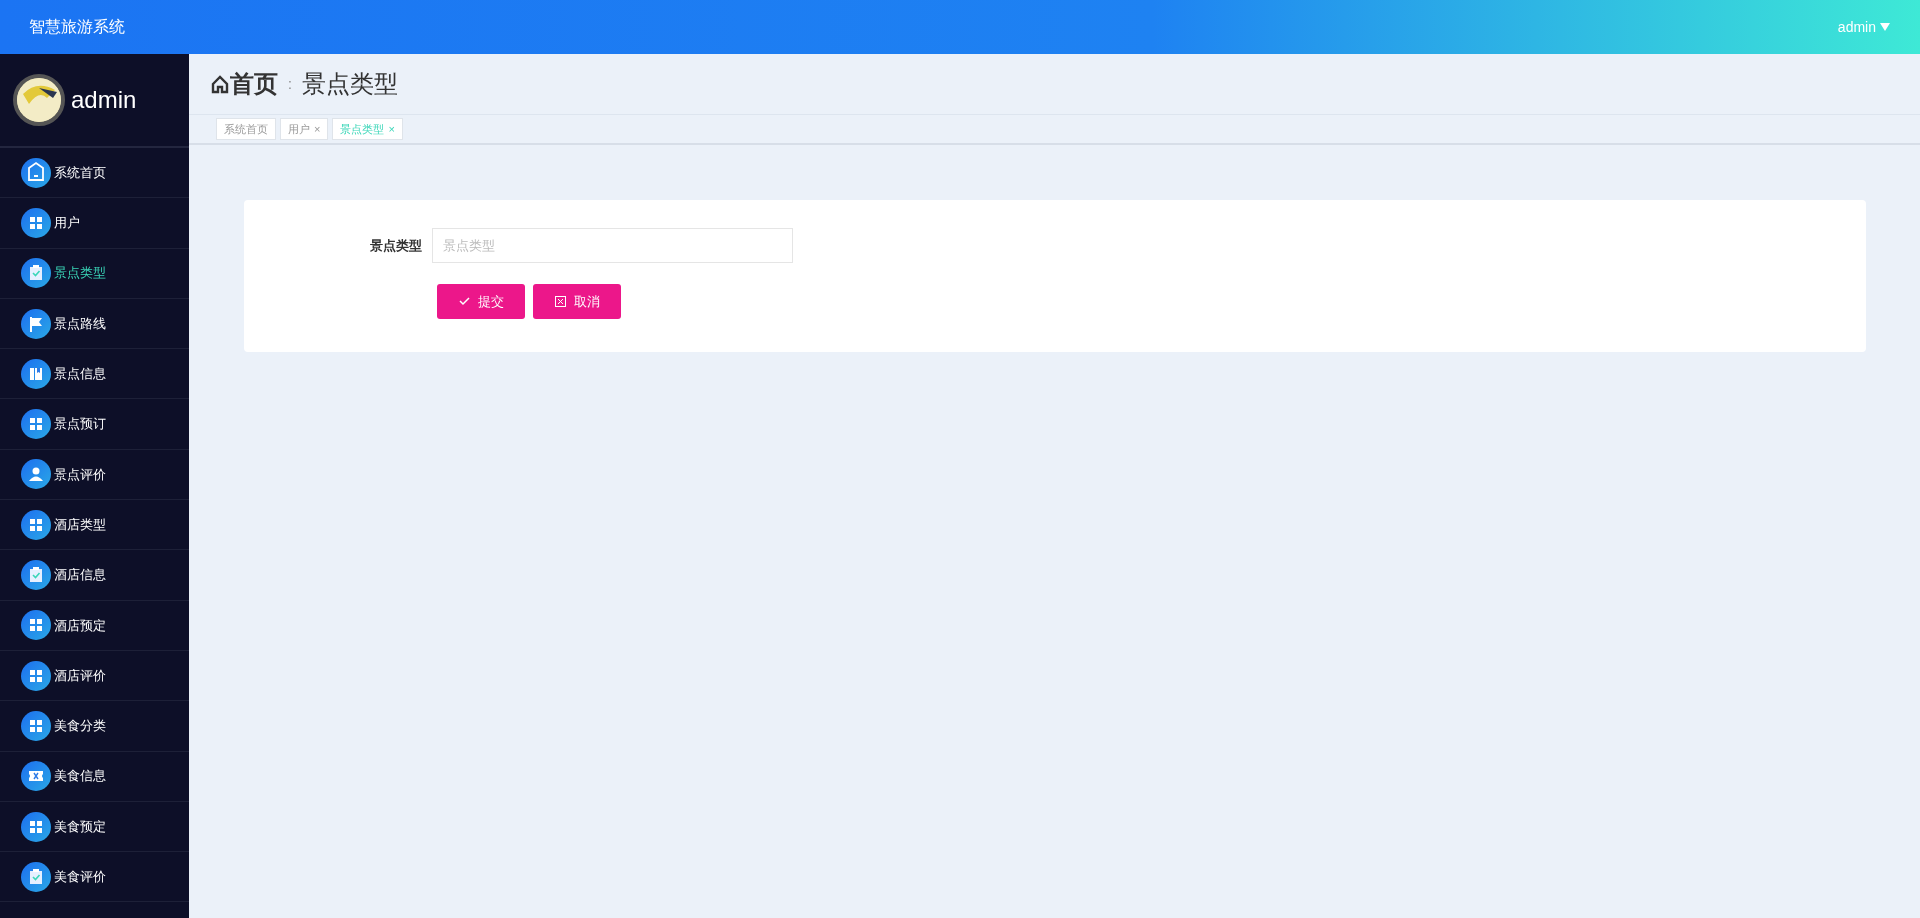 The image size is (1920, 918). I want to click on menu-item: 系统首页, so click(94, 173).